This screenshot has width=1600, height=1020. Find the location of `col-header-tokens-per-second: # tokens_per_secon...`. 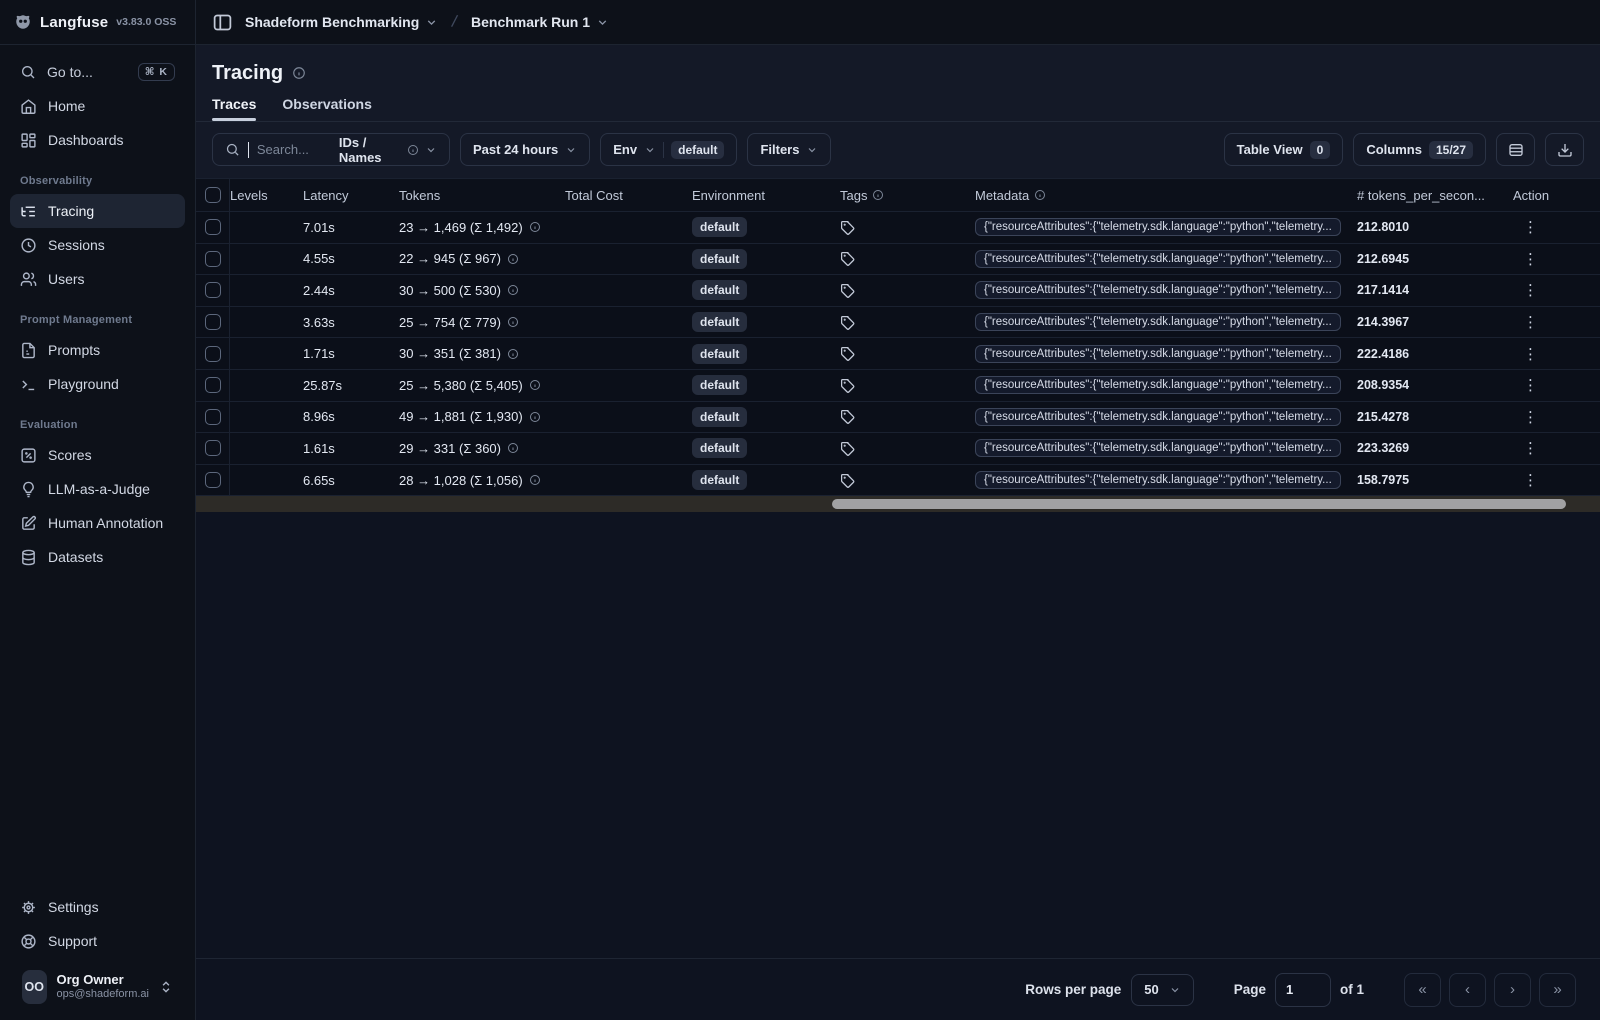

col-header-tokens-per-second: # tokens_per_secon... is located at coordinates (1435, 195).